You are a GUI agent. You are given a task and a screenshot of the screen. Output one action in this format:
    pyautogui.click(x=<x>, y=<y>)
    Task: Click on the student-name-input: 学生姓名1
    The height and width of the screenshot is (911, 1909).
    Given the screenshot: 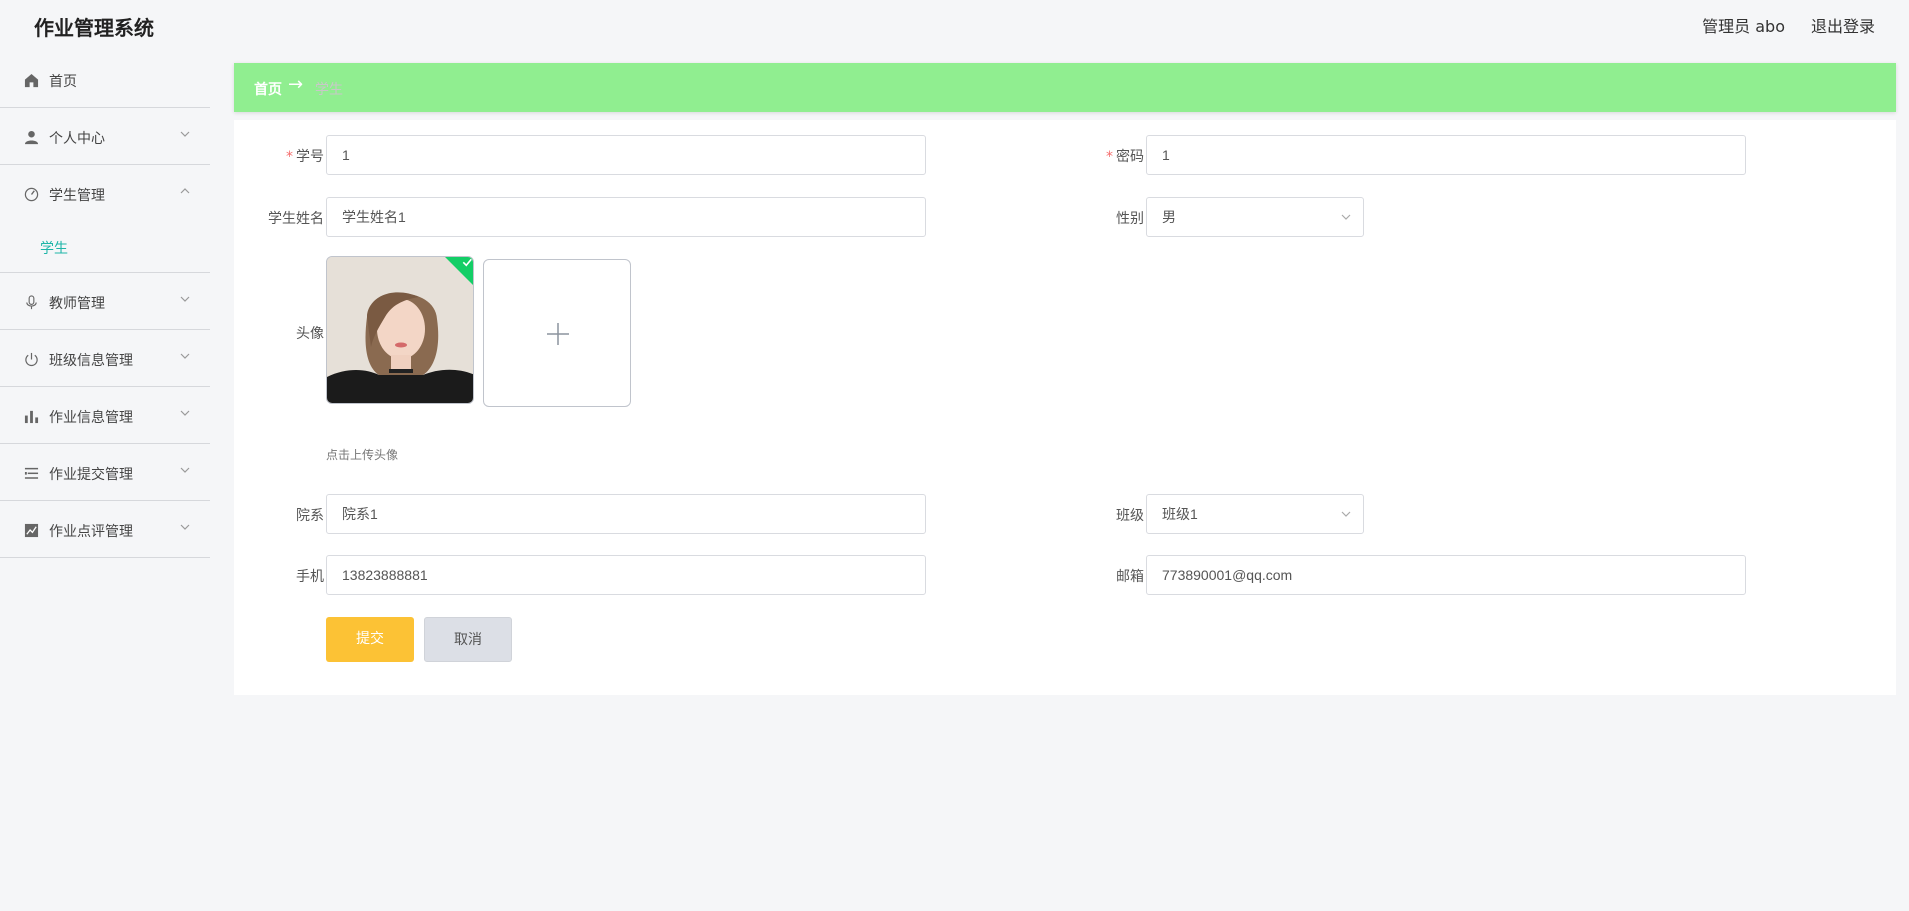 What is the action you would take?
    pyautogui.click(x=626, y=217)
    